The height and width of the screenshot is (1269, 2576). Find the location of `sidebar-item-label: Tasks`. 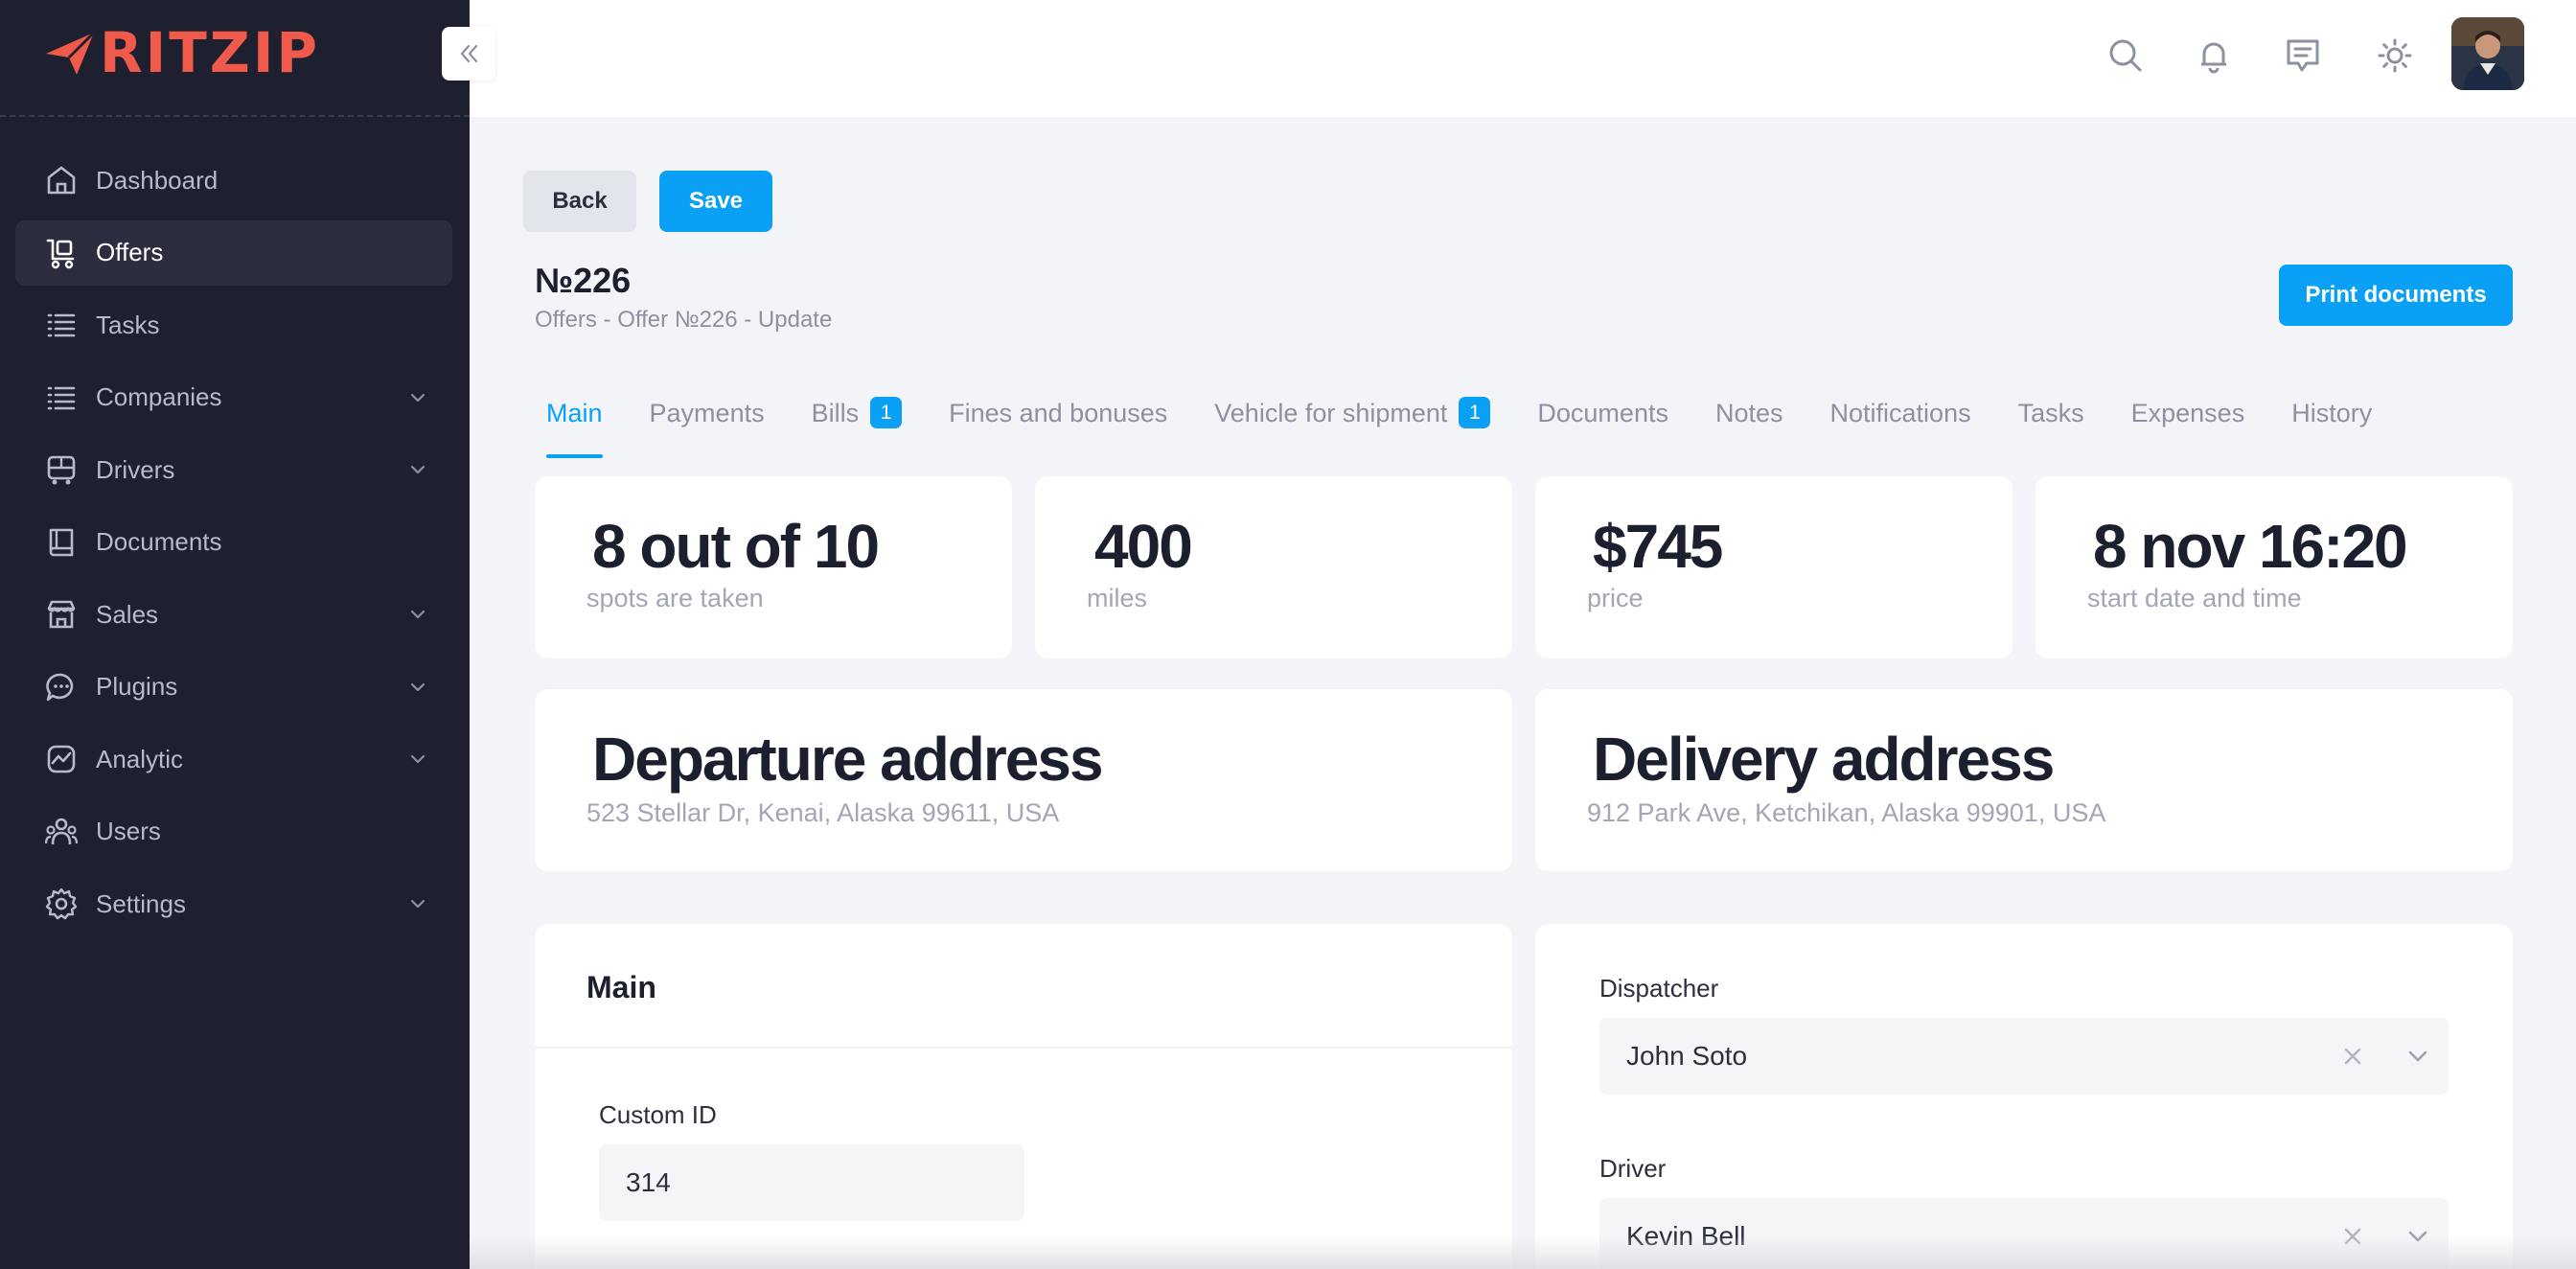

sidebar-item-label: Tasks is located at coordinates (128, 324).